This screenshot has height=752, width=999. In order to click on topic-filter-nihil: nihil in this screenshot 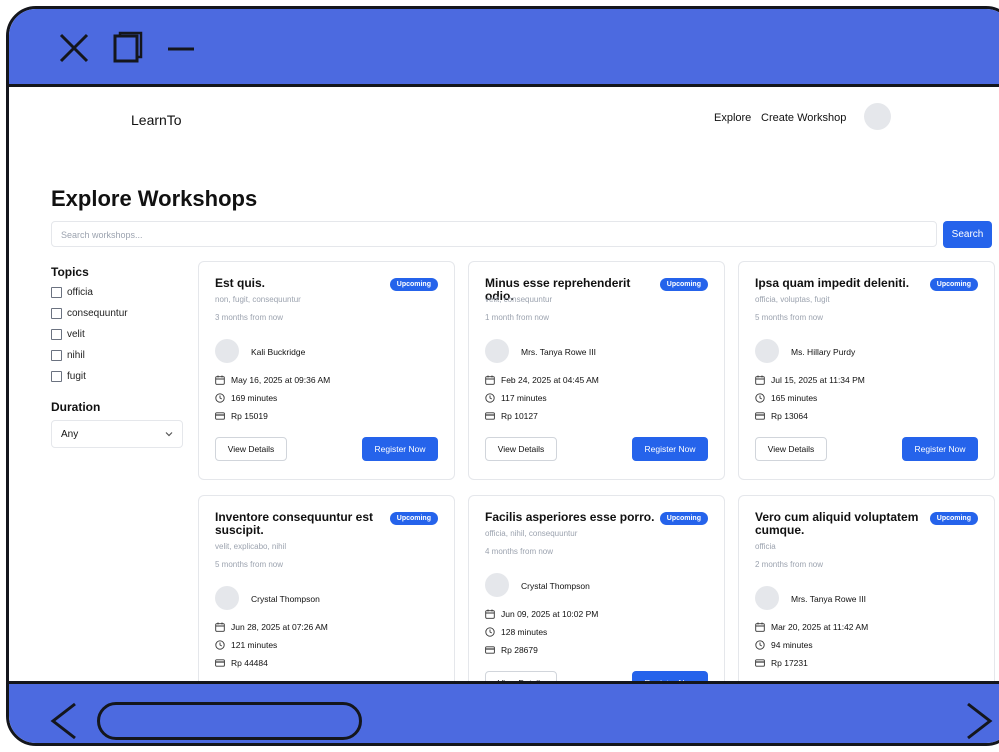, I will do `click(68, 355)`.